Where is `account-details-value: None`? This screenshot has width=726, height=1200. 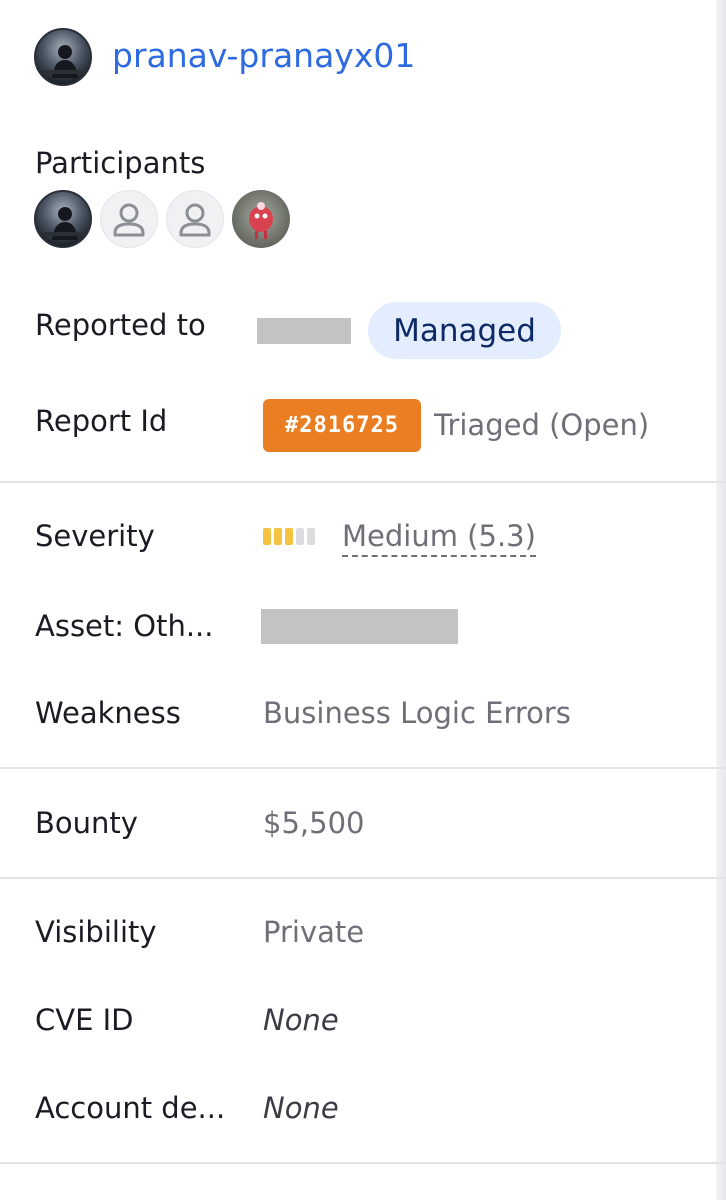
account-details-value: None is located at coordinates (301, 1108).